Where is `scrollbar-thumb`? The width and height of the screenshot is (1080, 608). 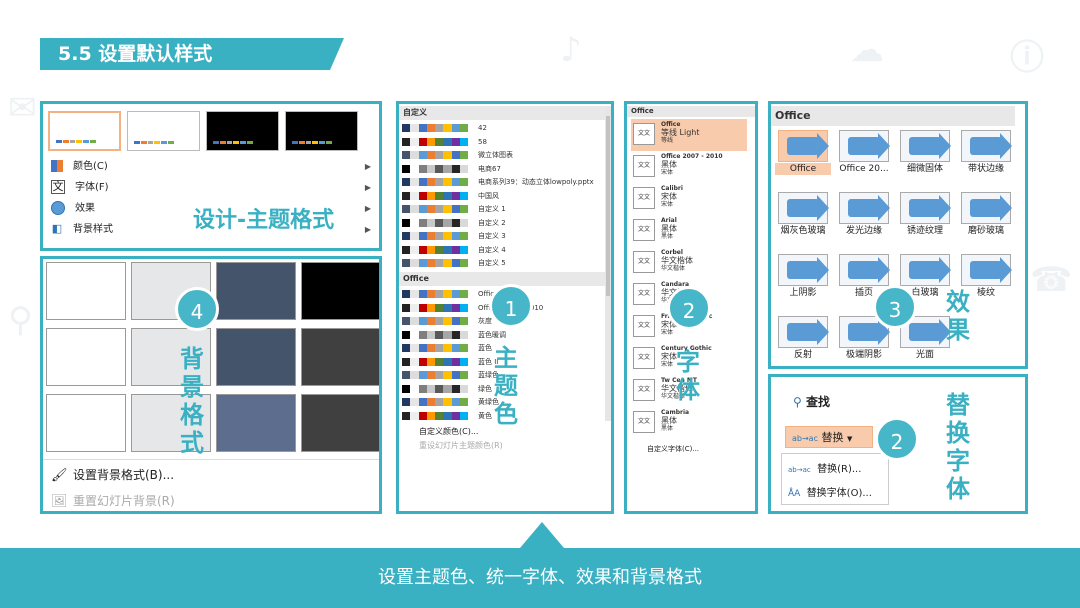
scrollbar-thumb is located at coordinates (608, 206).